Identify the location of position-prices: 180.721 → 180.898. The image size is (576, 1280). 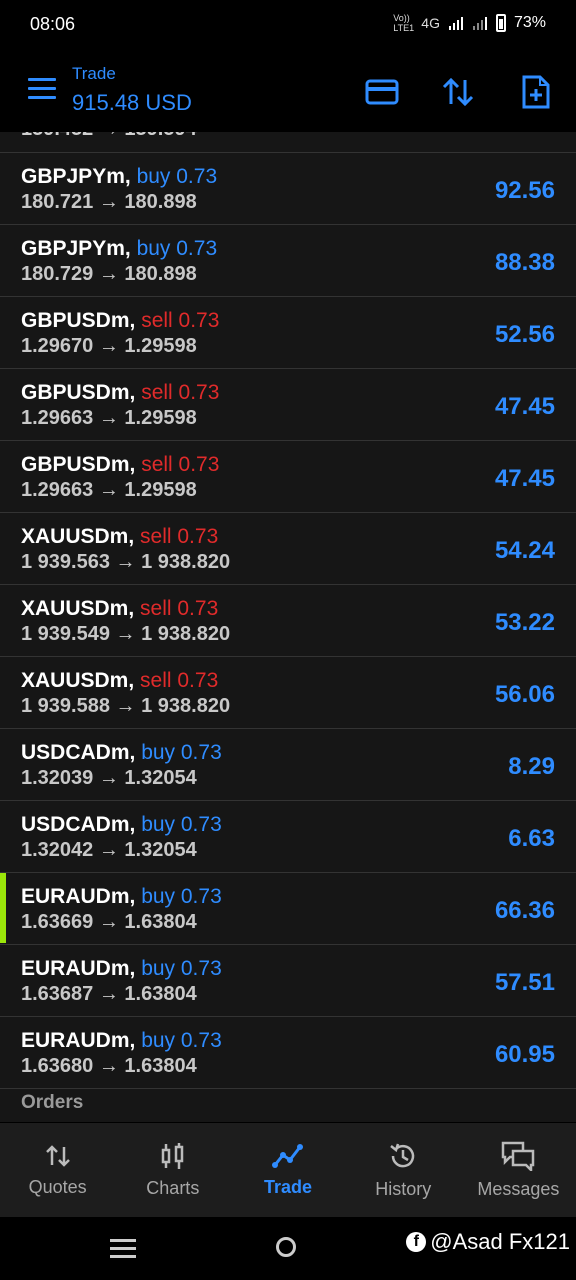
(109, 202).